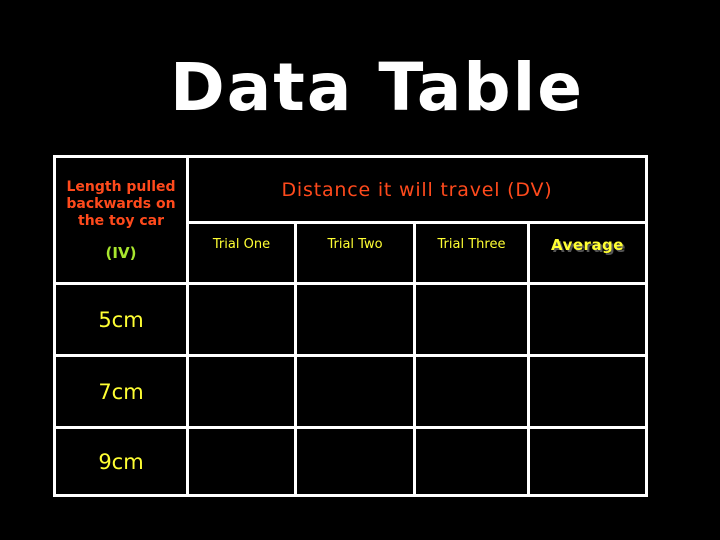 The width and height of the screenshot is (720, 540). What do you see at coordinates (121, 186) in the screenshot?
I see `iv-header-line: Length pulled` at bounding box center [121, 186].